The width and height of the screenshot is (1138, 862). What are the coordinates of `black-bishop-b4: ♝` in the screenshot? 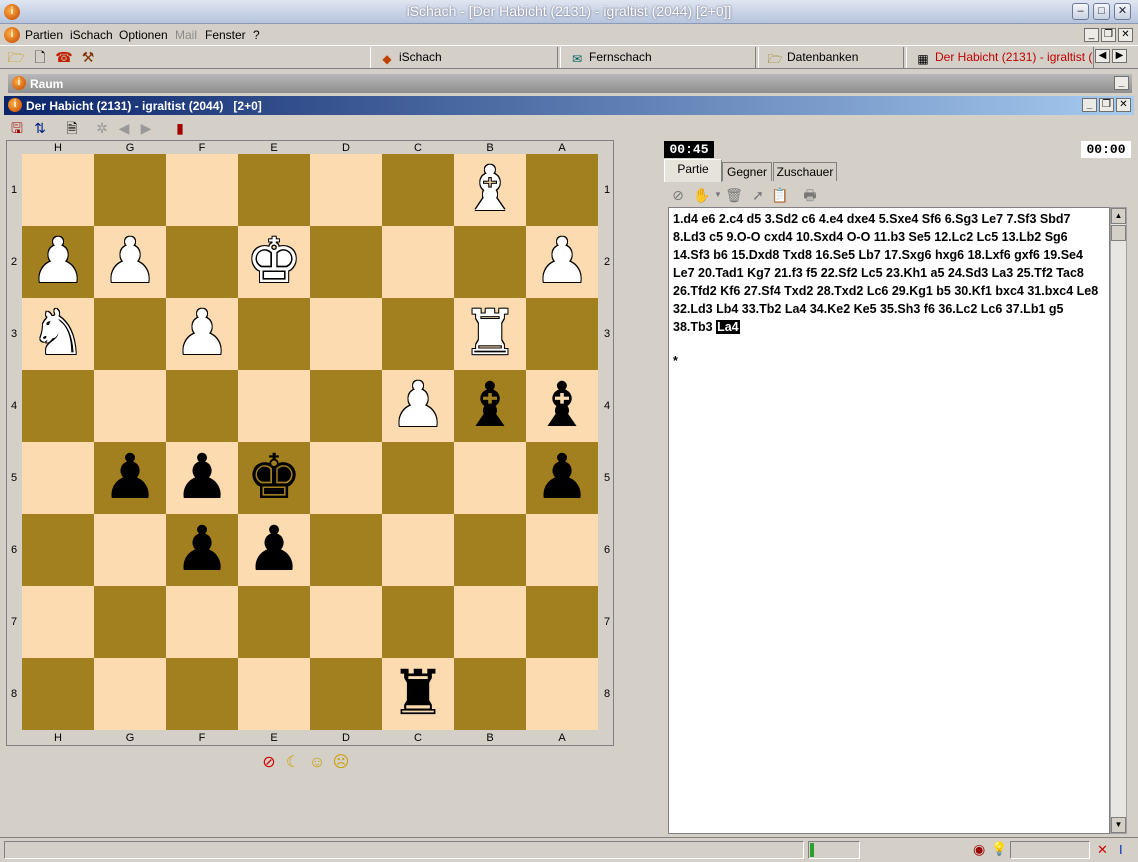 It's located at (490, 406).